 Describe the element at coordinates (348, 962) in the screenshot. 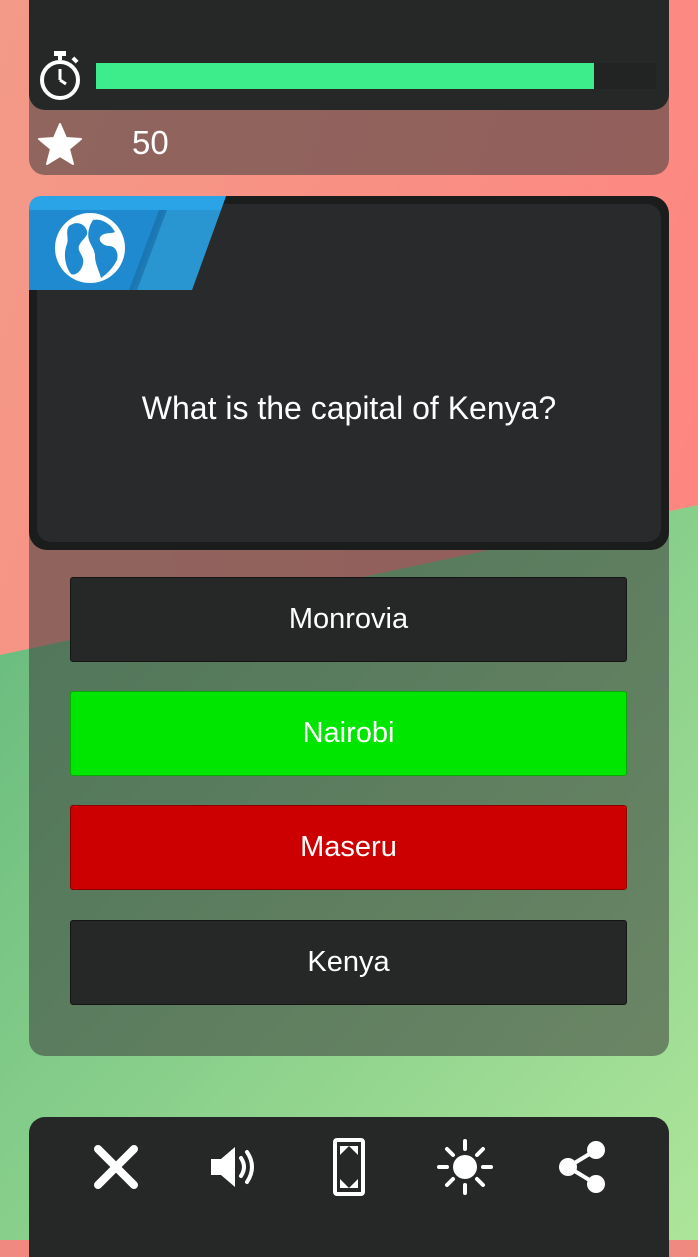

I see `answer-button: Kenya` at that location.